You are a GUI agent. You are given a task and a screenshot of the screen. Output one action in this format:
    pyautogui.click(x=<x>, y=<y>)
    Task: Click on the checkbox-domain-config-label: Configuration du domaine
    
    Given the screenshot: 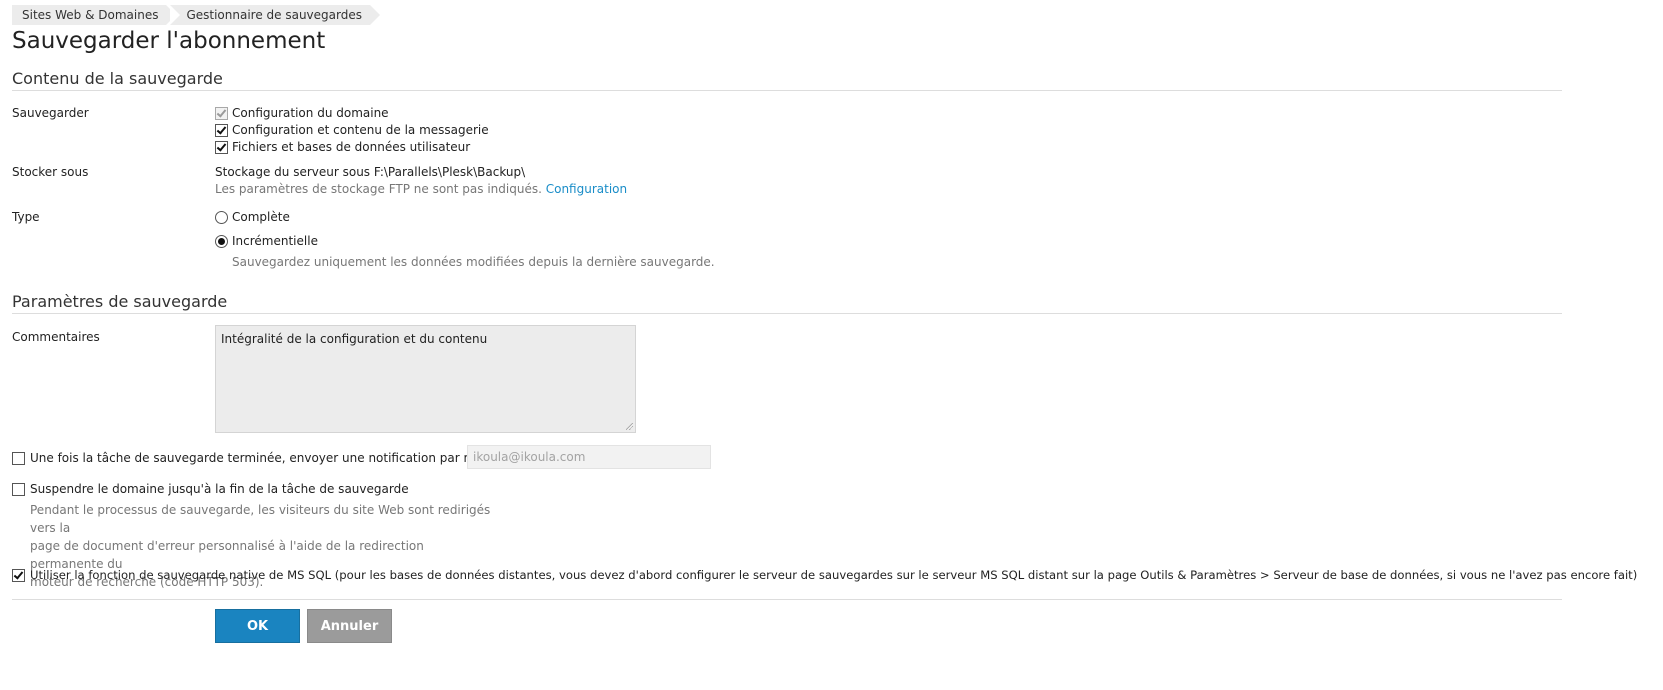 What is the action you would take?
    pyautogui.click(x=310, y=113)
    